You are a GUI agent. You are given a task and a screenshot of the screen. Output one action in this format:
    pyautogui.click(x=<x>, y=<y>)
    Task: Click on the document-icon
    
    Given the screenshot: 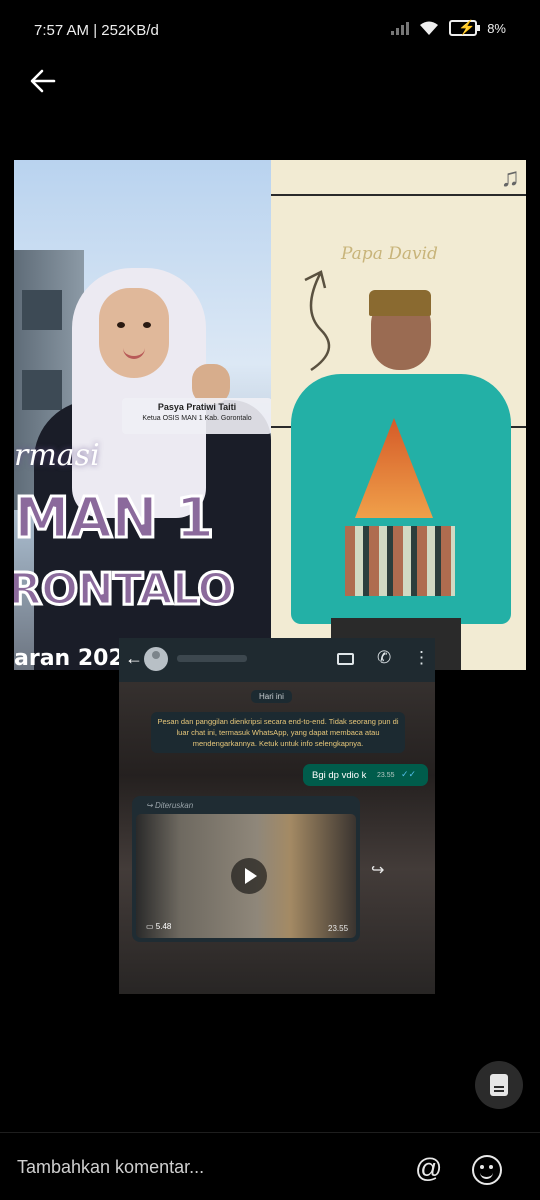 What is the action you would take?
    pyautogui.click(x=499, y=1085)
    